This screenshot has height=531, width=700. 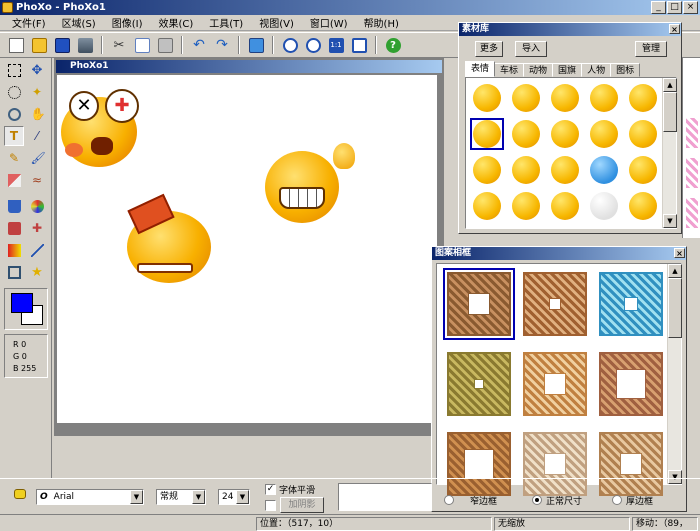 What do you see at coordinates (329, 22) in the screenshot?
I see `menu-window: 窗口(W)` at bounding box center [329, 22].